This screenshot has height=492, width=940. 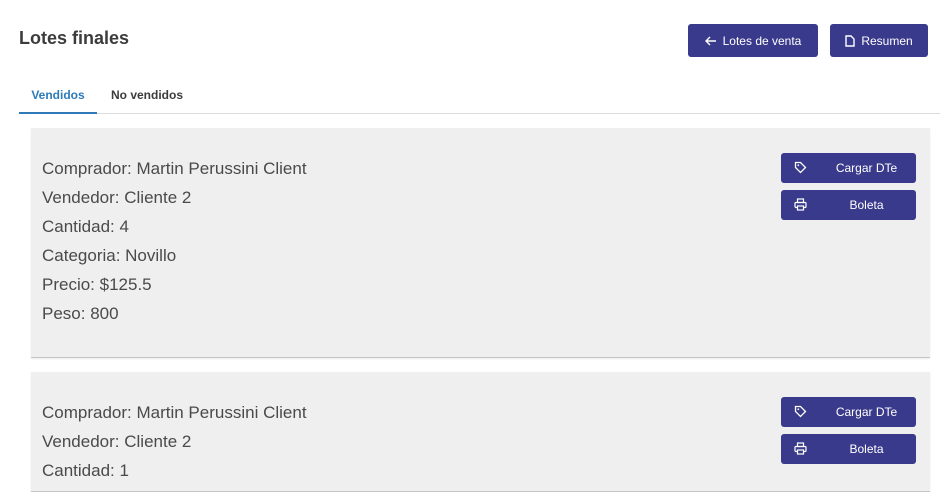 I want to click on resumen-button: Resumen, so click(x=879, y=40).